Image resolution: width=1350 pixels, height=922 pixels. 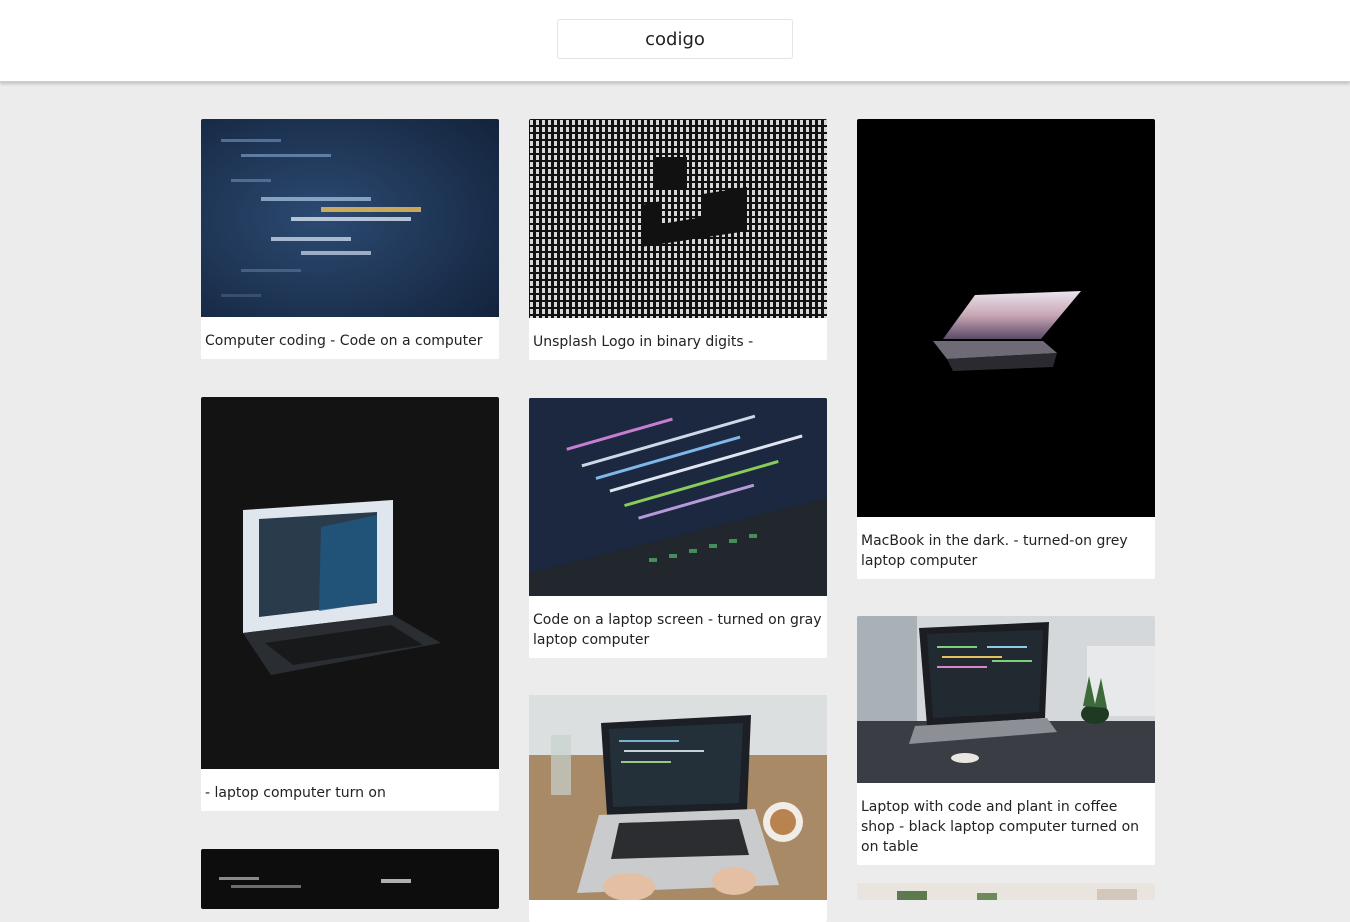 What do you see at coordinates (643, 342) in the screenshot?
I see `photo-caption: Unsplash Logo in binary digits -` at bounding box center [643, 342].